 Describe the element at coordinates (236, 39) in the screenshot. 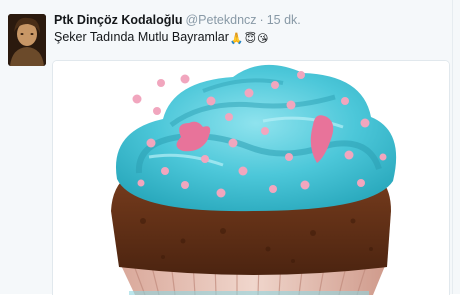

I see `folded-hands-emoji: 🙏` at that location.